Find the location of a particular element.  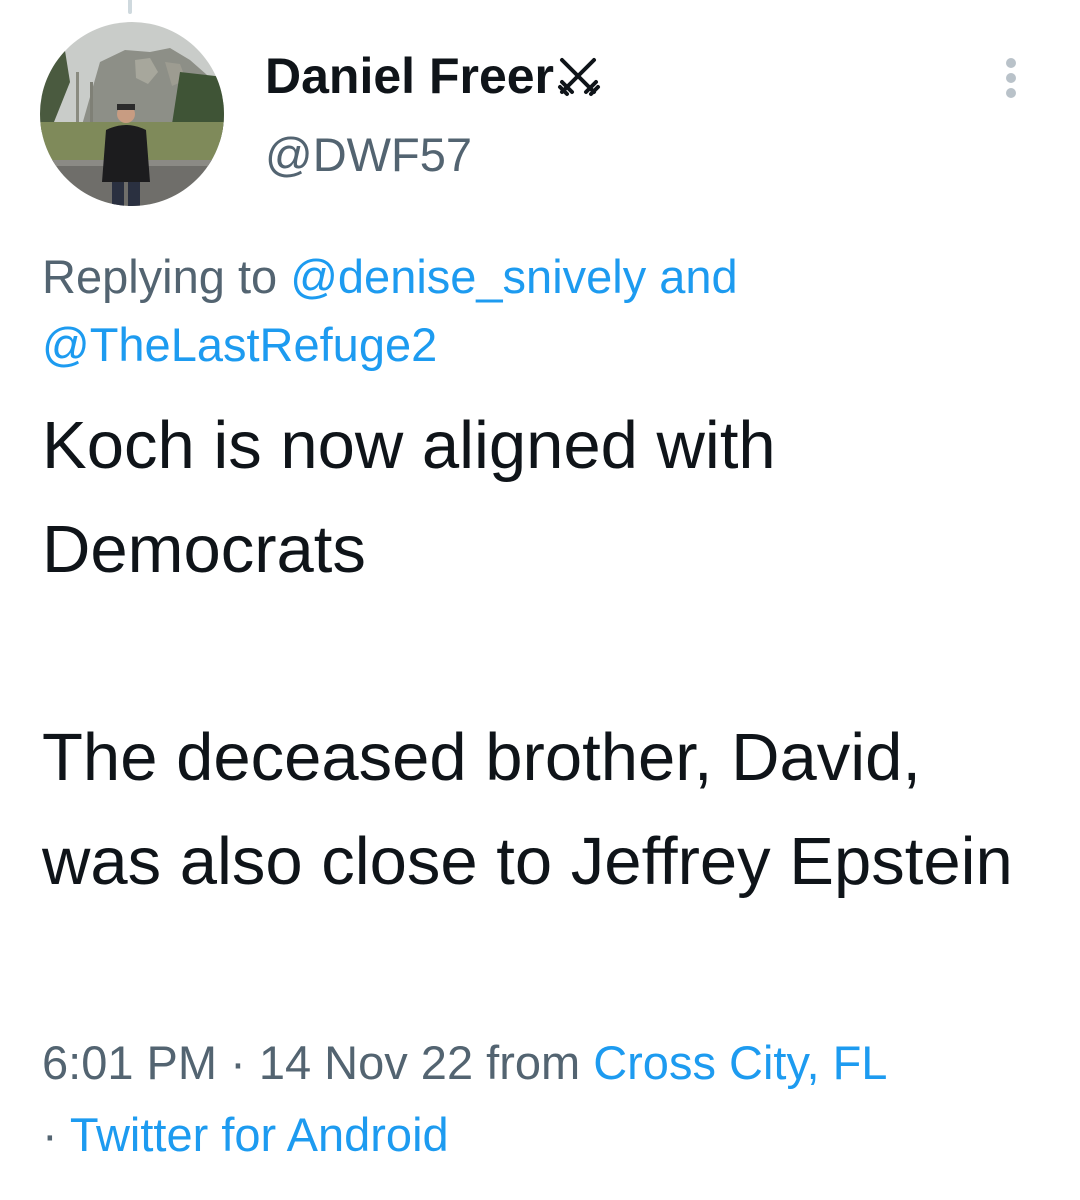

reply-conjunction: and is located at coordinates (698, 276).